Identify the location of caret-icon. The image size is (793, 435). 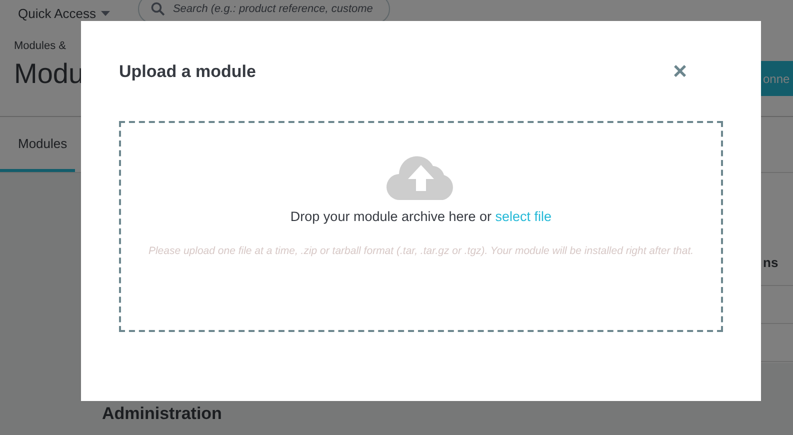
(105, 13).